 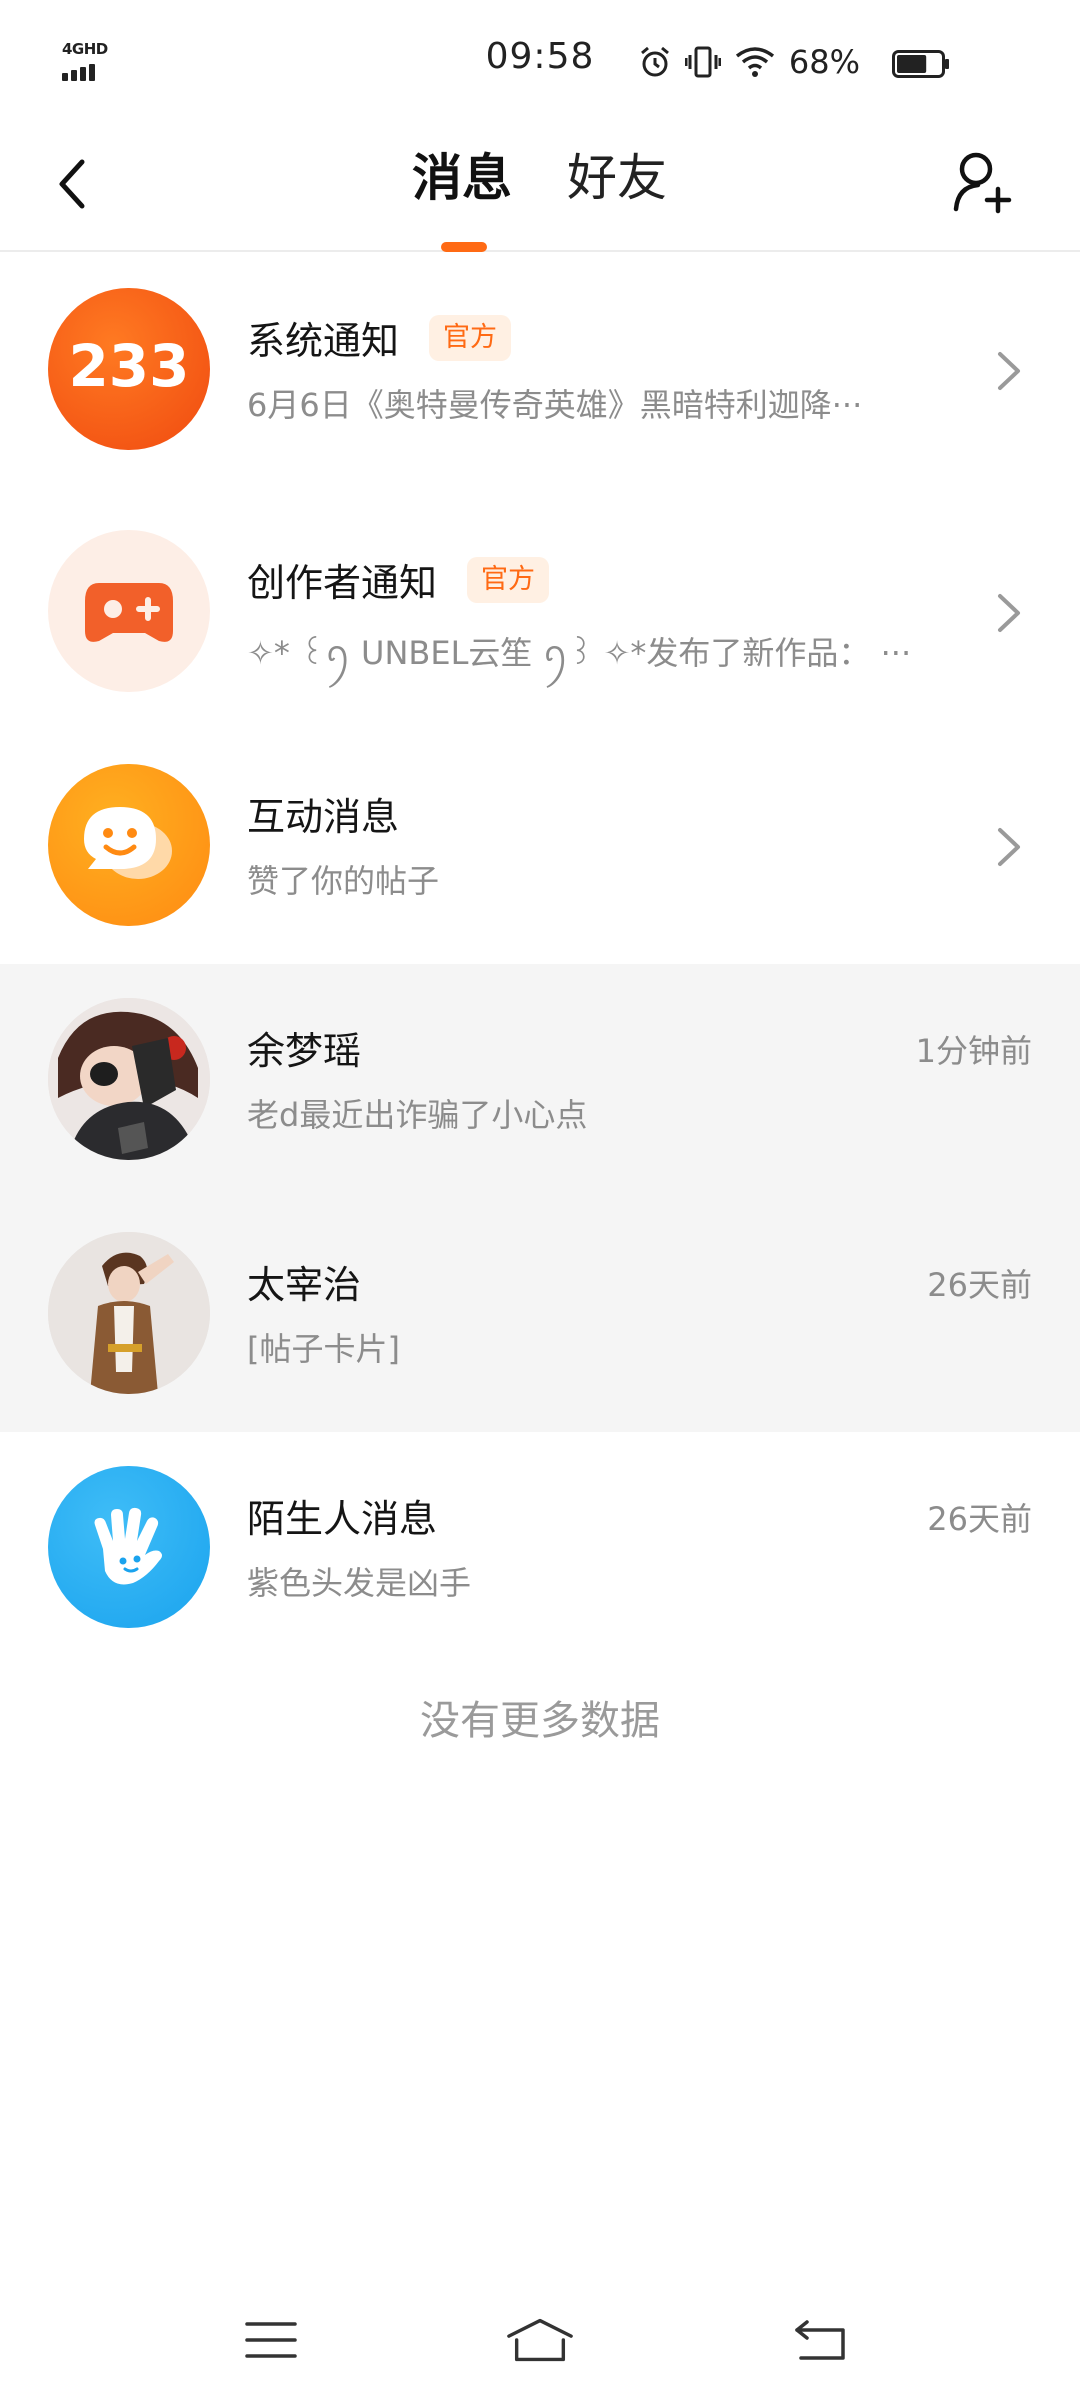 What do you see at coordinates (359, 1583) in the screenshot?
I see `conversation-preview: 紫色头发是凶手` at bounding box center [359, 1583].